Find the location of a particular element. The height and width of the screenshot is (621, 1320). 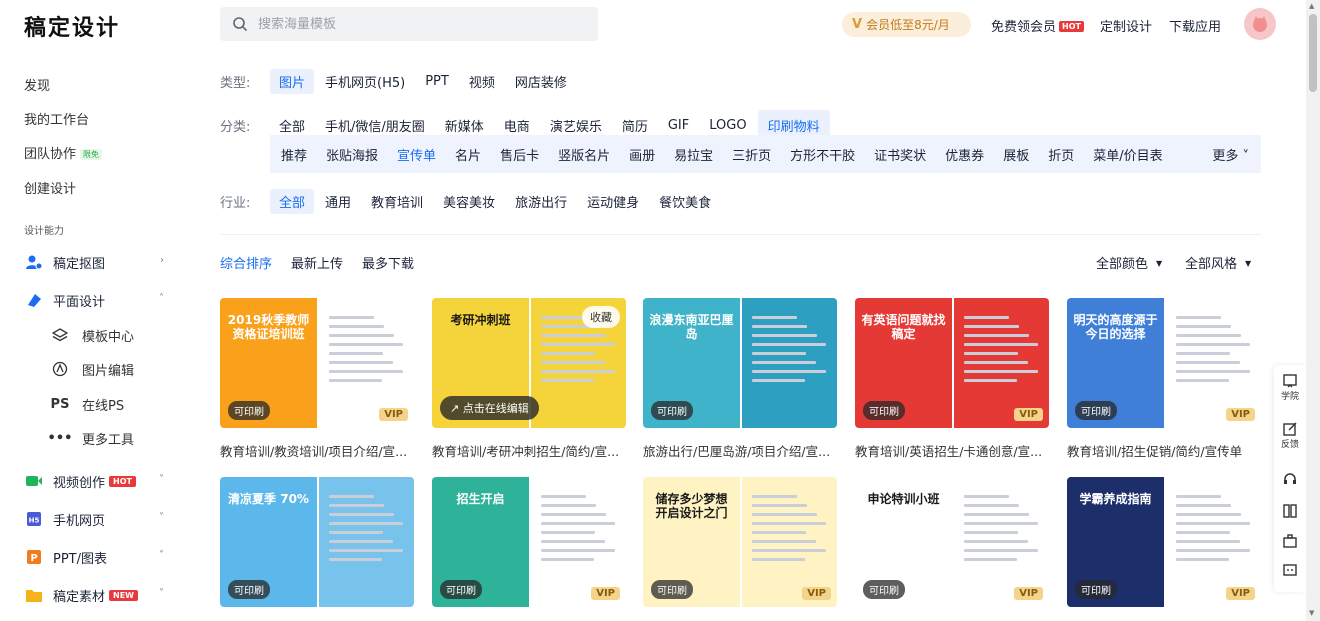

industry-chip: 美容美妆 is located at coordinates (469, 201).